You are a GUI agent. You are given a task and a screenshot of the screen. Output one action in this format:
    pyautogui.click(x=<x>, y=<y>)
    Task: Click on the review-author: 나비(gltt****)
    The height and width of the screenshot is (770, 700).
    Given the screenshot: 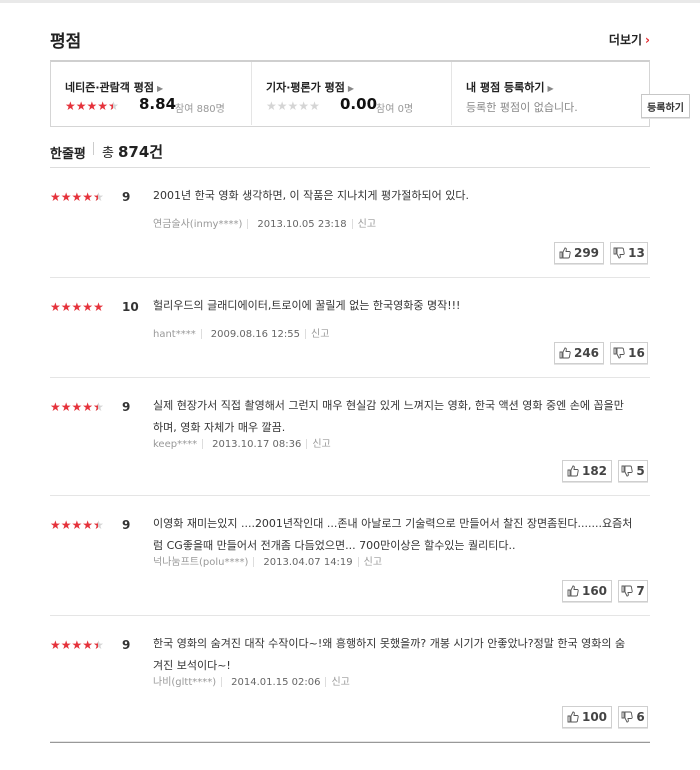 What is the action you would take?
    pyautogui.click(x=184, y=682)
    